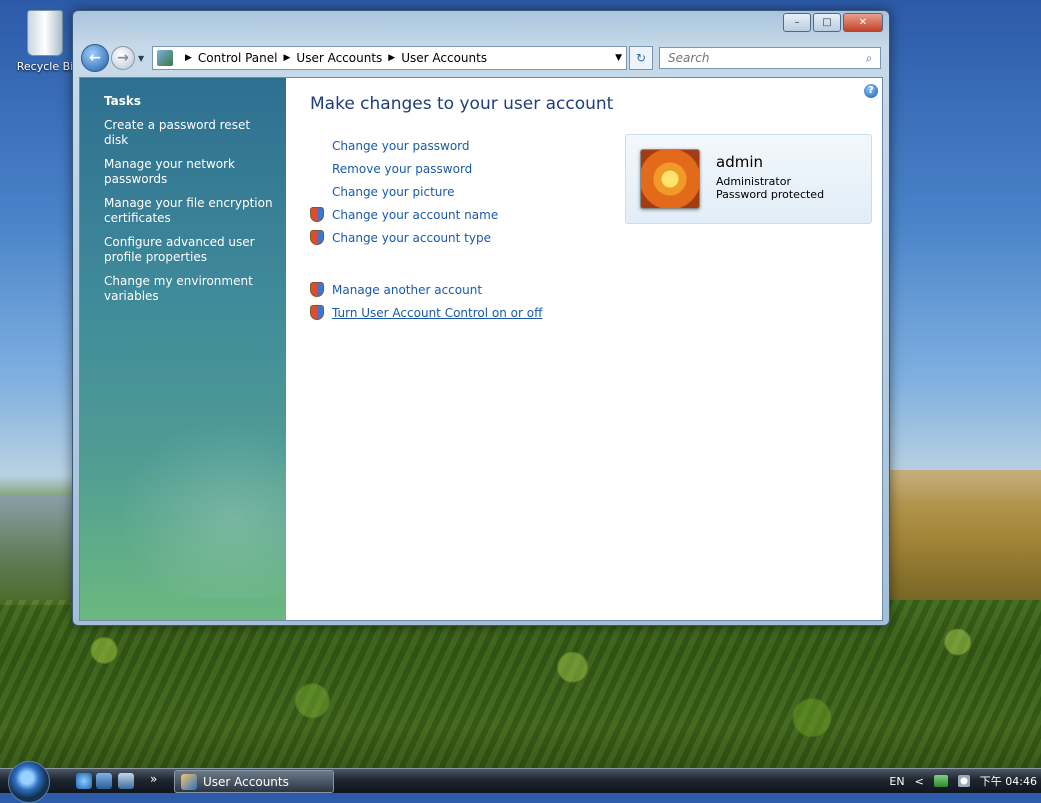 The width and height of the screenshot is (1041, 803). What do you see at coordinates (753, 181) in the screenshot?
I see `user-role: Administrator` at bounding box center [753, 181].